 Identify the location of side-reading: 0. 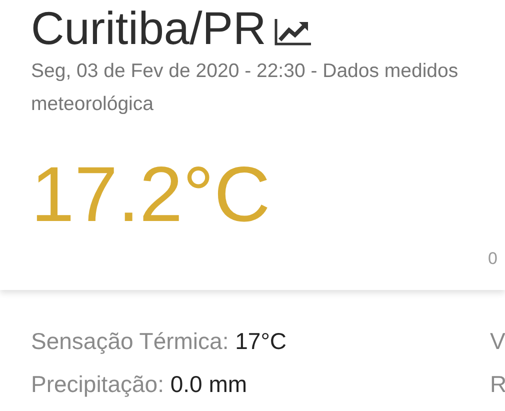
(493, 259).